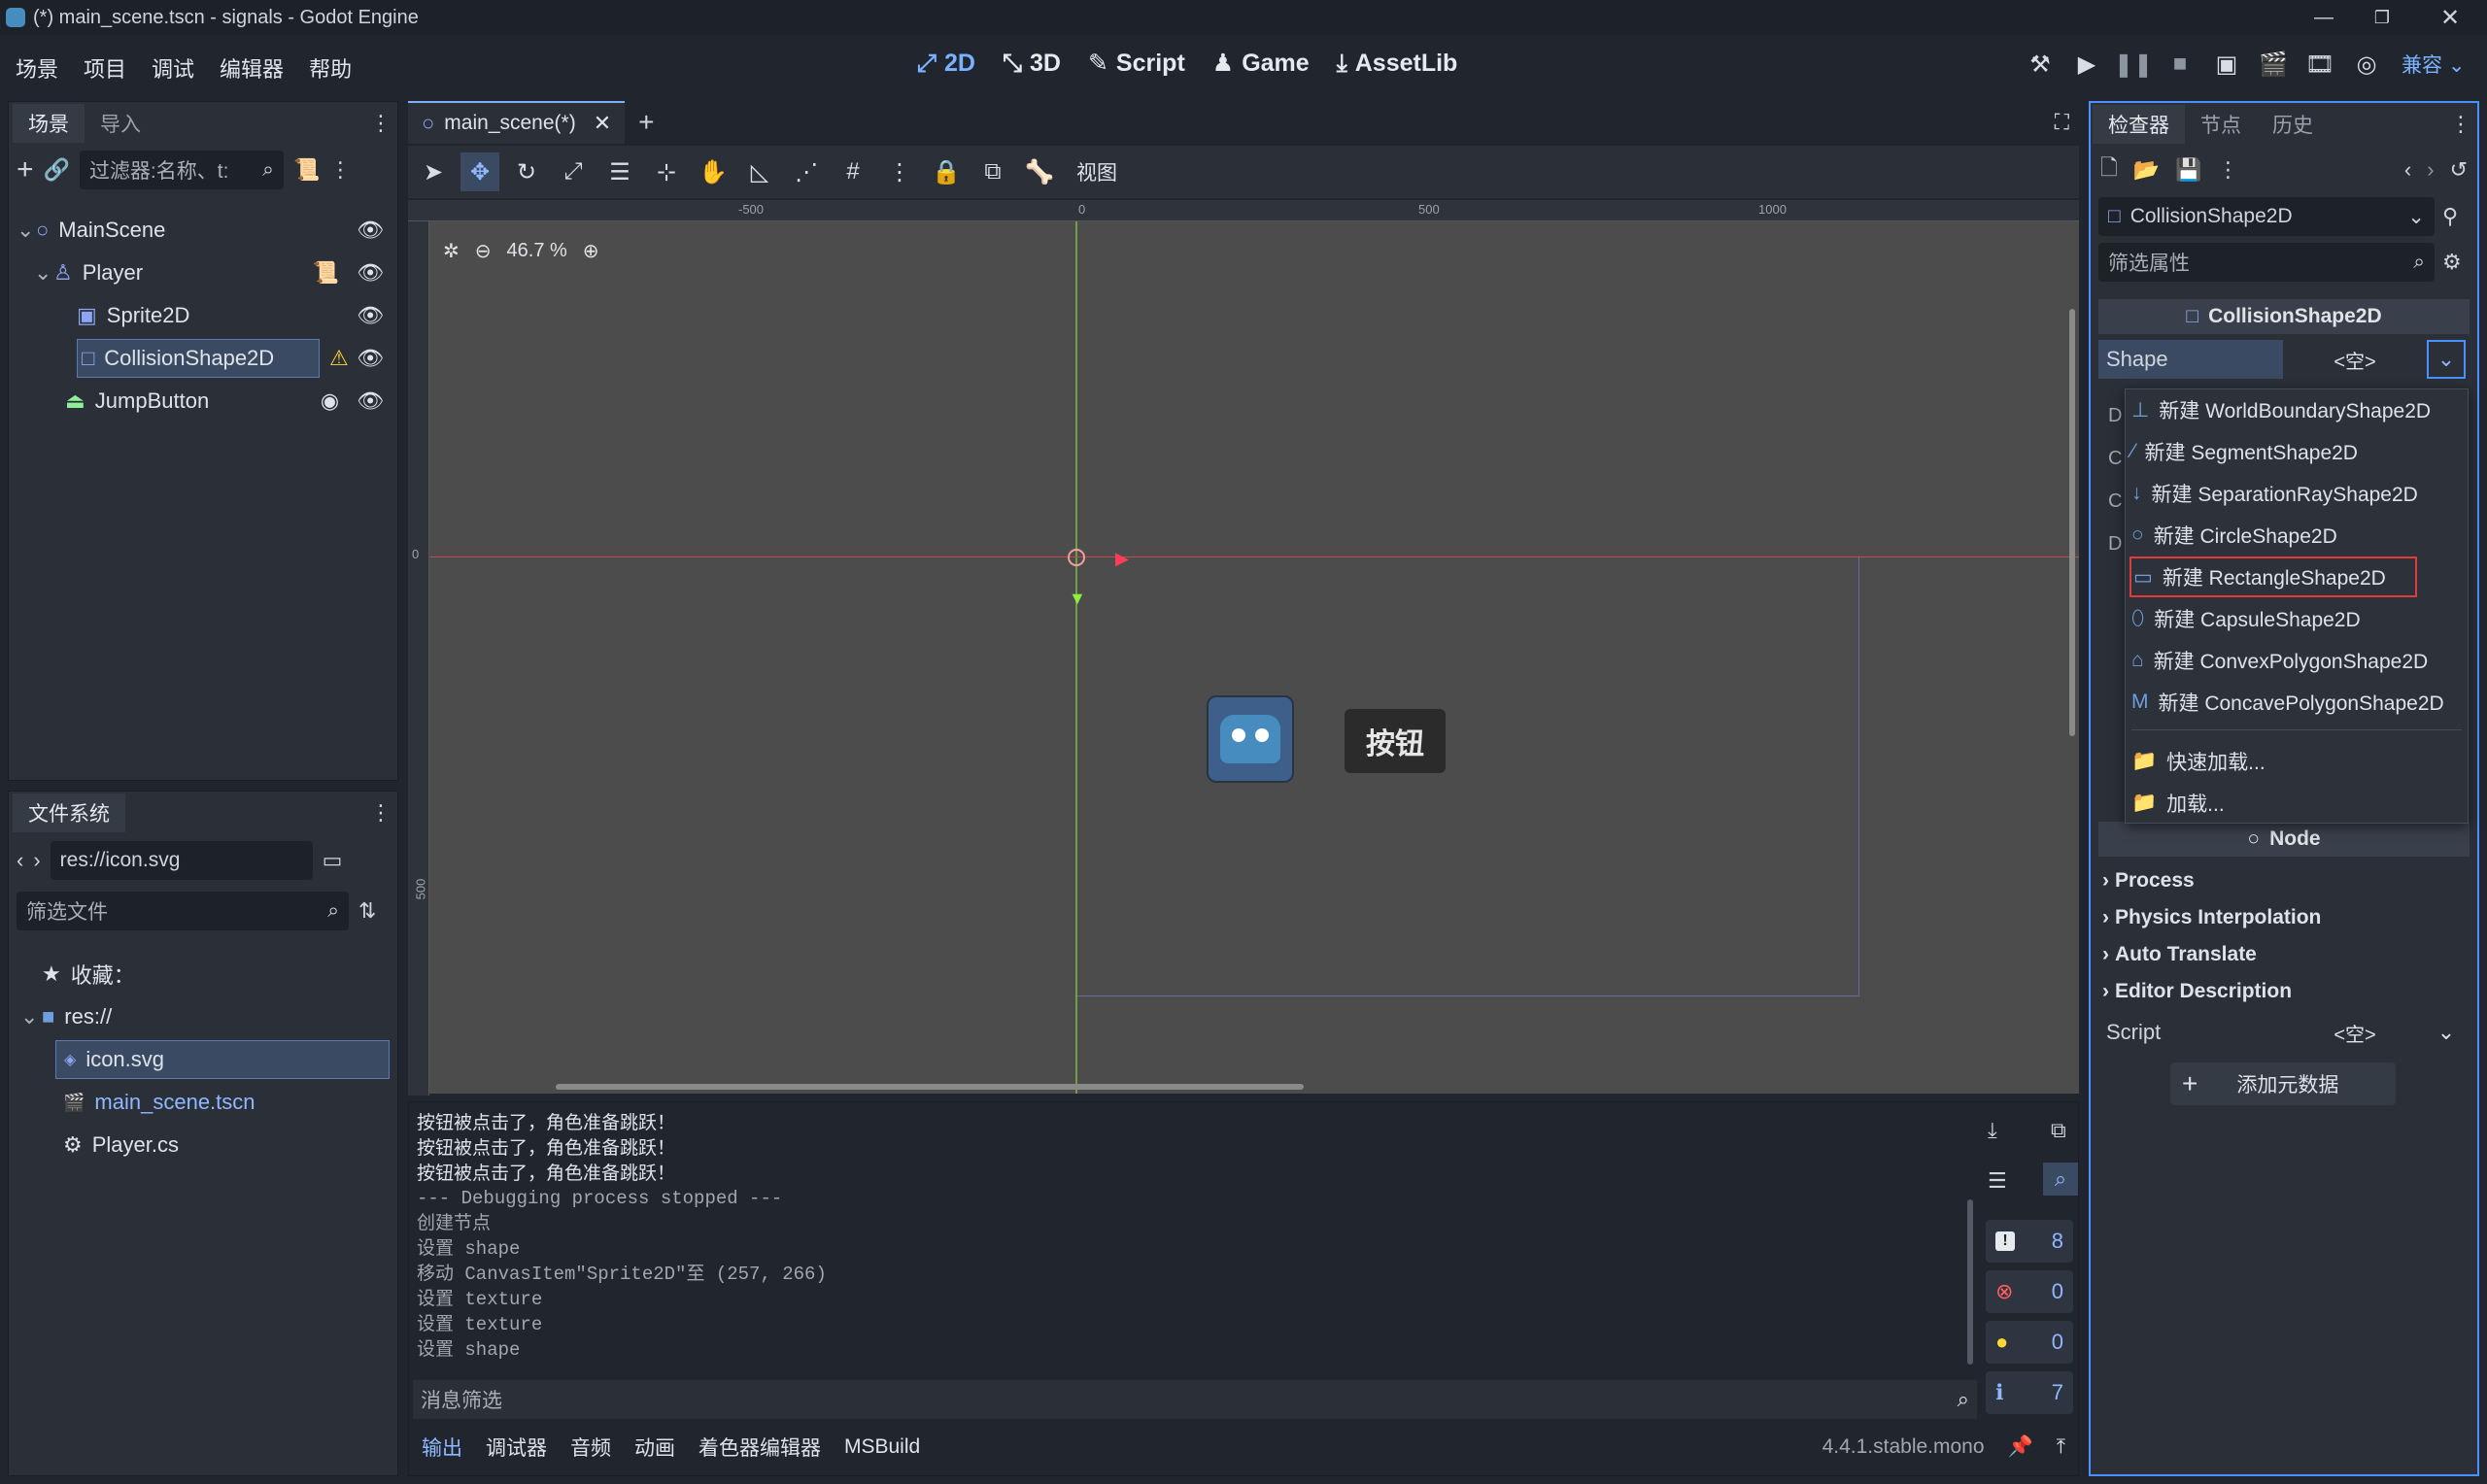  I want to click on snap-options-icon: ⋮, so click(899, 171).